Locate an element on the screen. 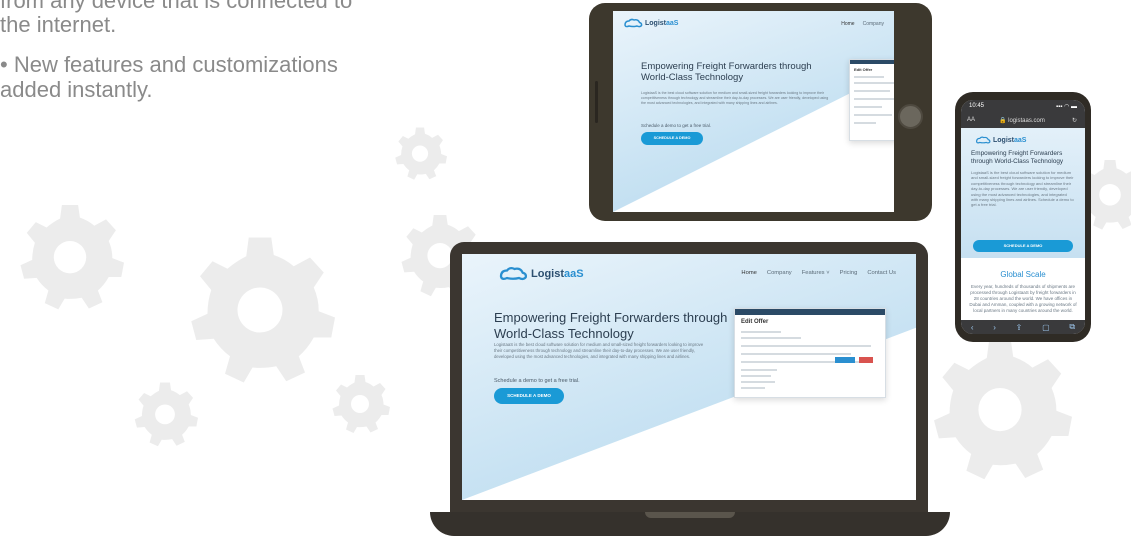 The height and width of the screenshot is (538, 1131). nav-pricing: Pricing is located at coordinates (849, 273).